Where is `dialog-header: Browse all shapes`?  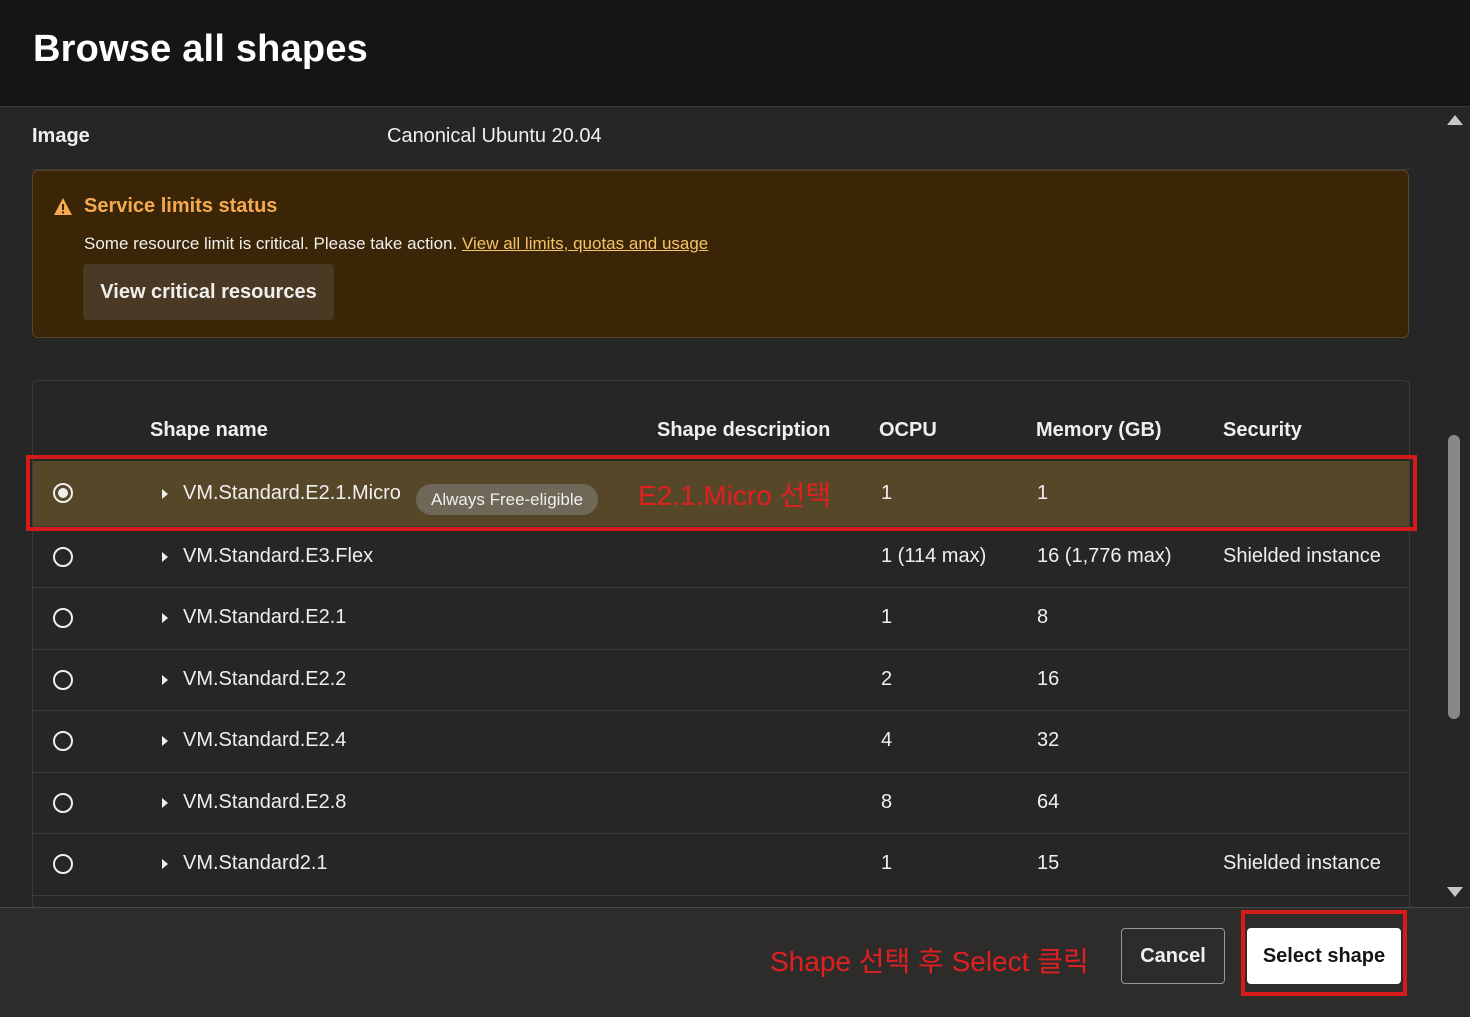
dialog-header: Browse all shapes is located at coordinates (735, 53).